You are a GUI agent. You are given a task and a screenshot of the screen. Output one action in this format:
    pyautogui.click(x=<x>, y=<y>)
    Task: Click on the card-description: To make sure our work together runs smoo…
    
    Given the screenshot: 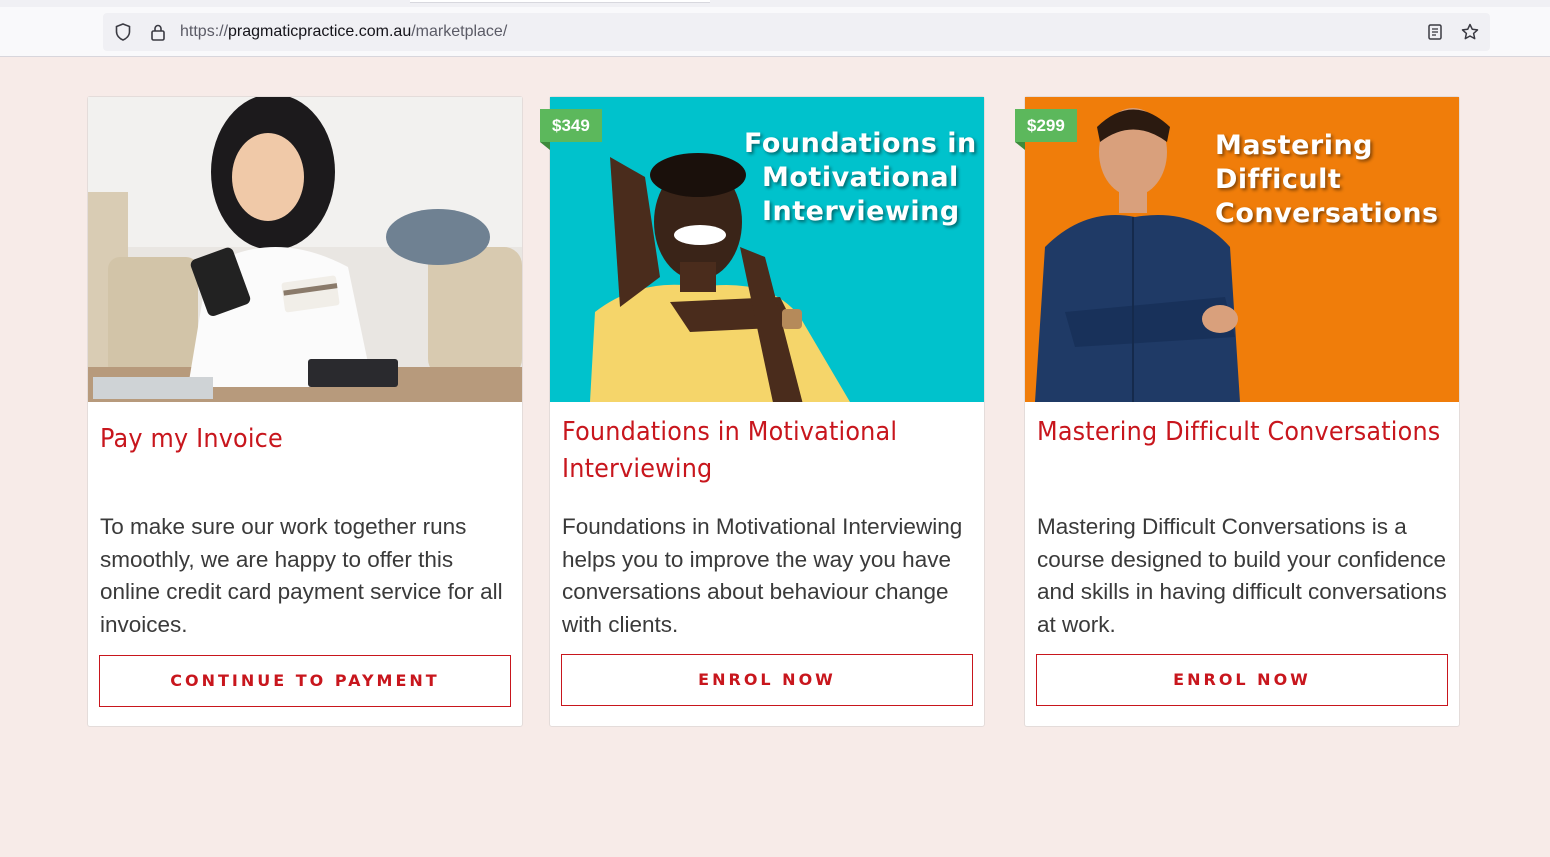 What is the action you would take?
    pyautogui.click(x=301, y=575)
    